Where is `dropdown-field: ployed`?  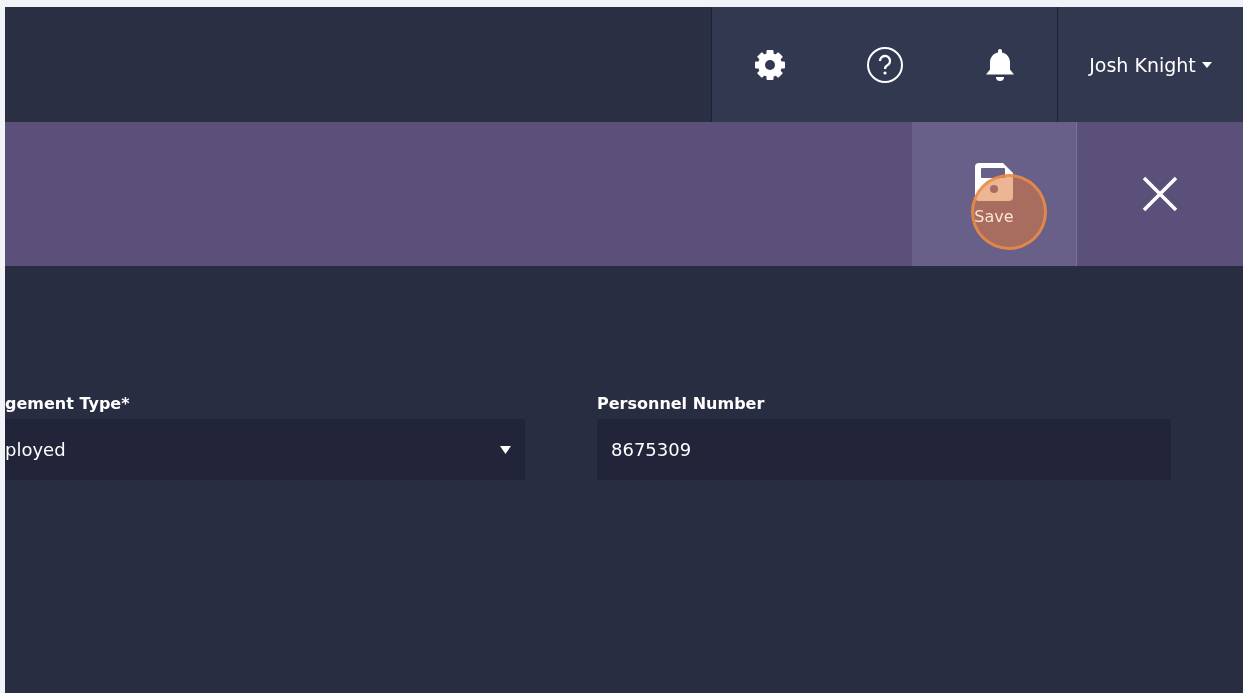 dropdown-field: ployed is located at coordinates (265, 449).